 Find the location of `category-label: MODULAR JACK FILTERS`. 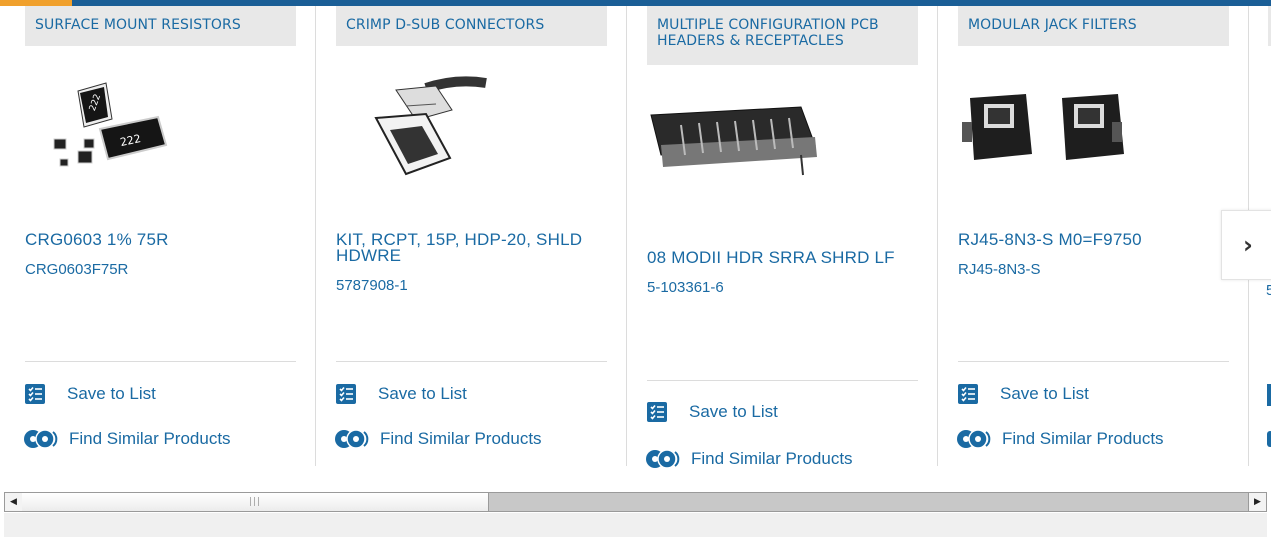

category-label: MODULAR JACK FILTERS is located at coordinates (1093, 26).